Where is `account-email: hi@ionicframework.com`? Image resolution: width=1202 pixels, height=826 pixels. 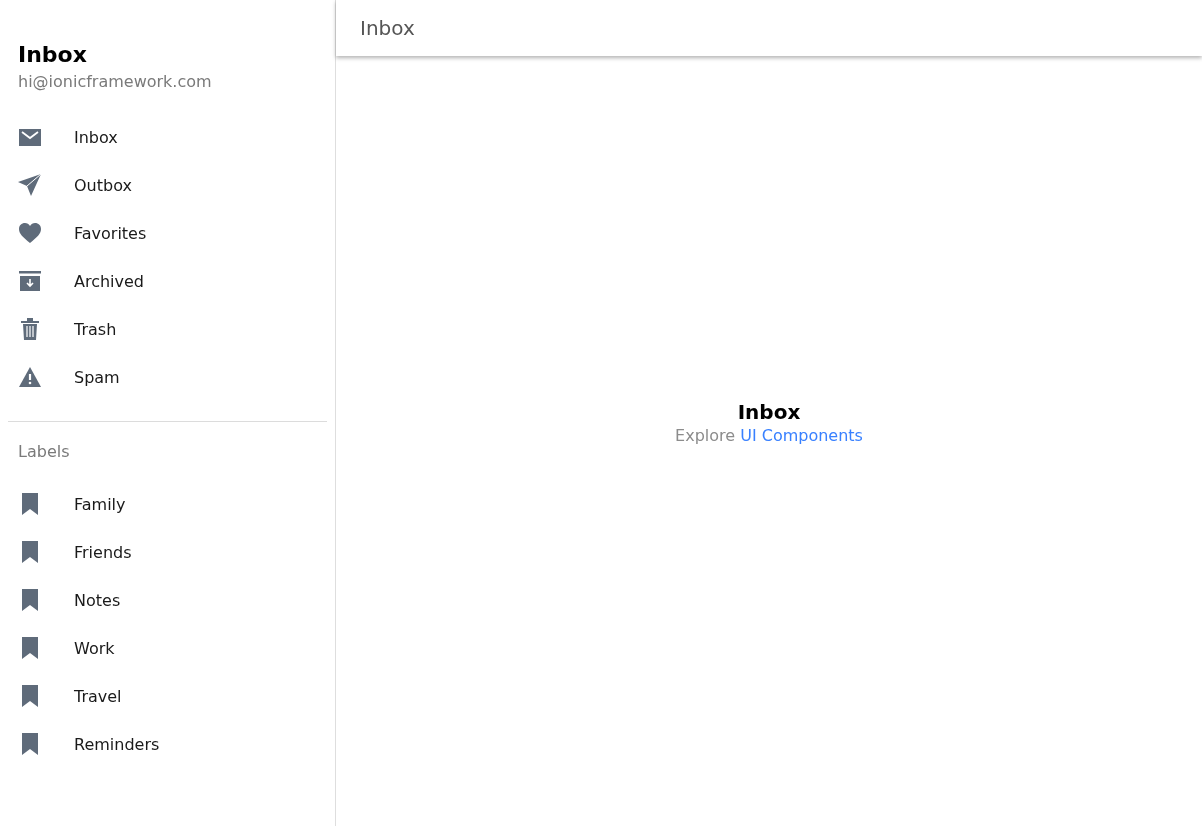 account-email: hi@ionicframework.com is located at coordinates (115, 81).